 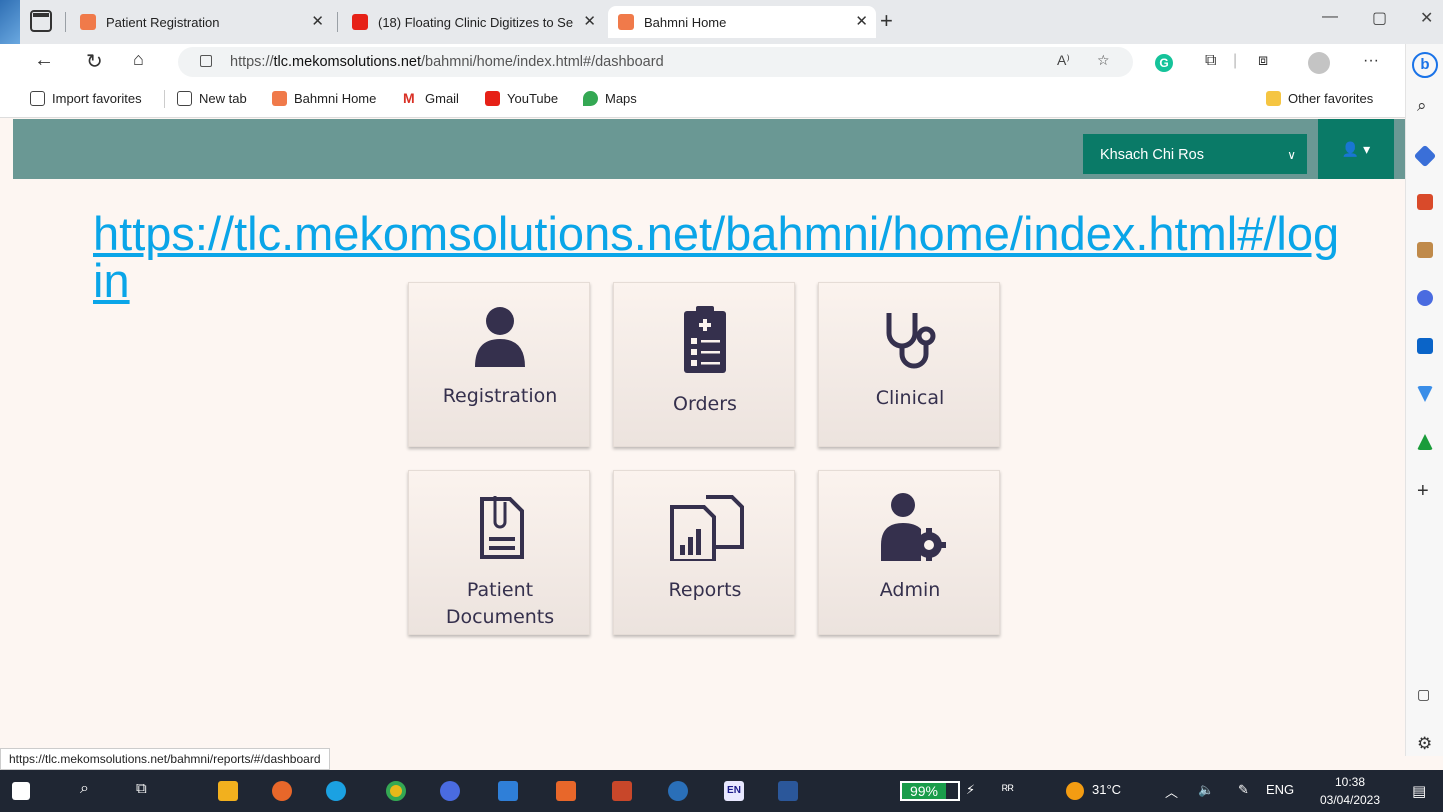 I want to click on clock: 10:38 03/04/2023, so click(x=1350, y=791).